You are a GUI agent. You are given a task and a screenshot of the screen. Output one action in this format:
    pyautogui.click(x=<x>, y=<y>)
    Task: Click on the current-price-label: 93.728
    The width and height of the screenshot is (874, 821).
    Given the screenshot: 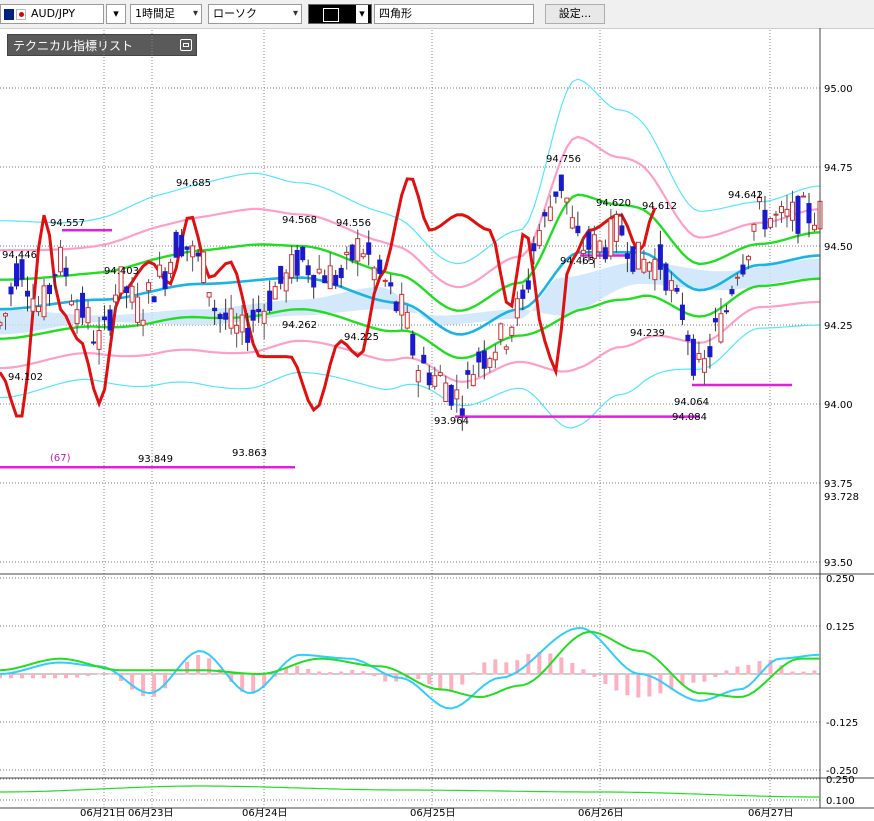 What is the action you would take?
    pyautogui.click(x=841, y=497)
    